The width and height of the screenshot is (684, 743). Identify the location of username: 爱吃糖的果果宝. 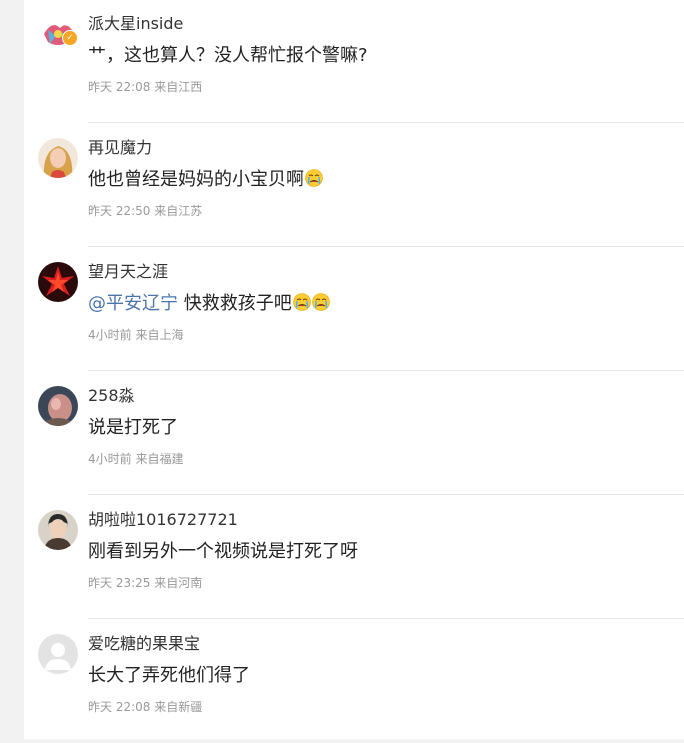
(144, 642).